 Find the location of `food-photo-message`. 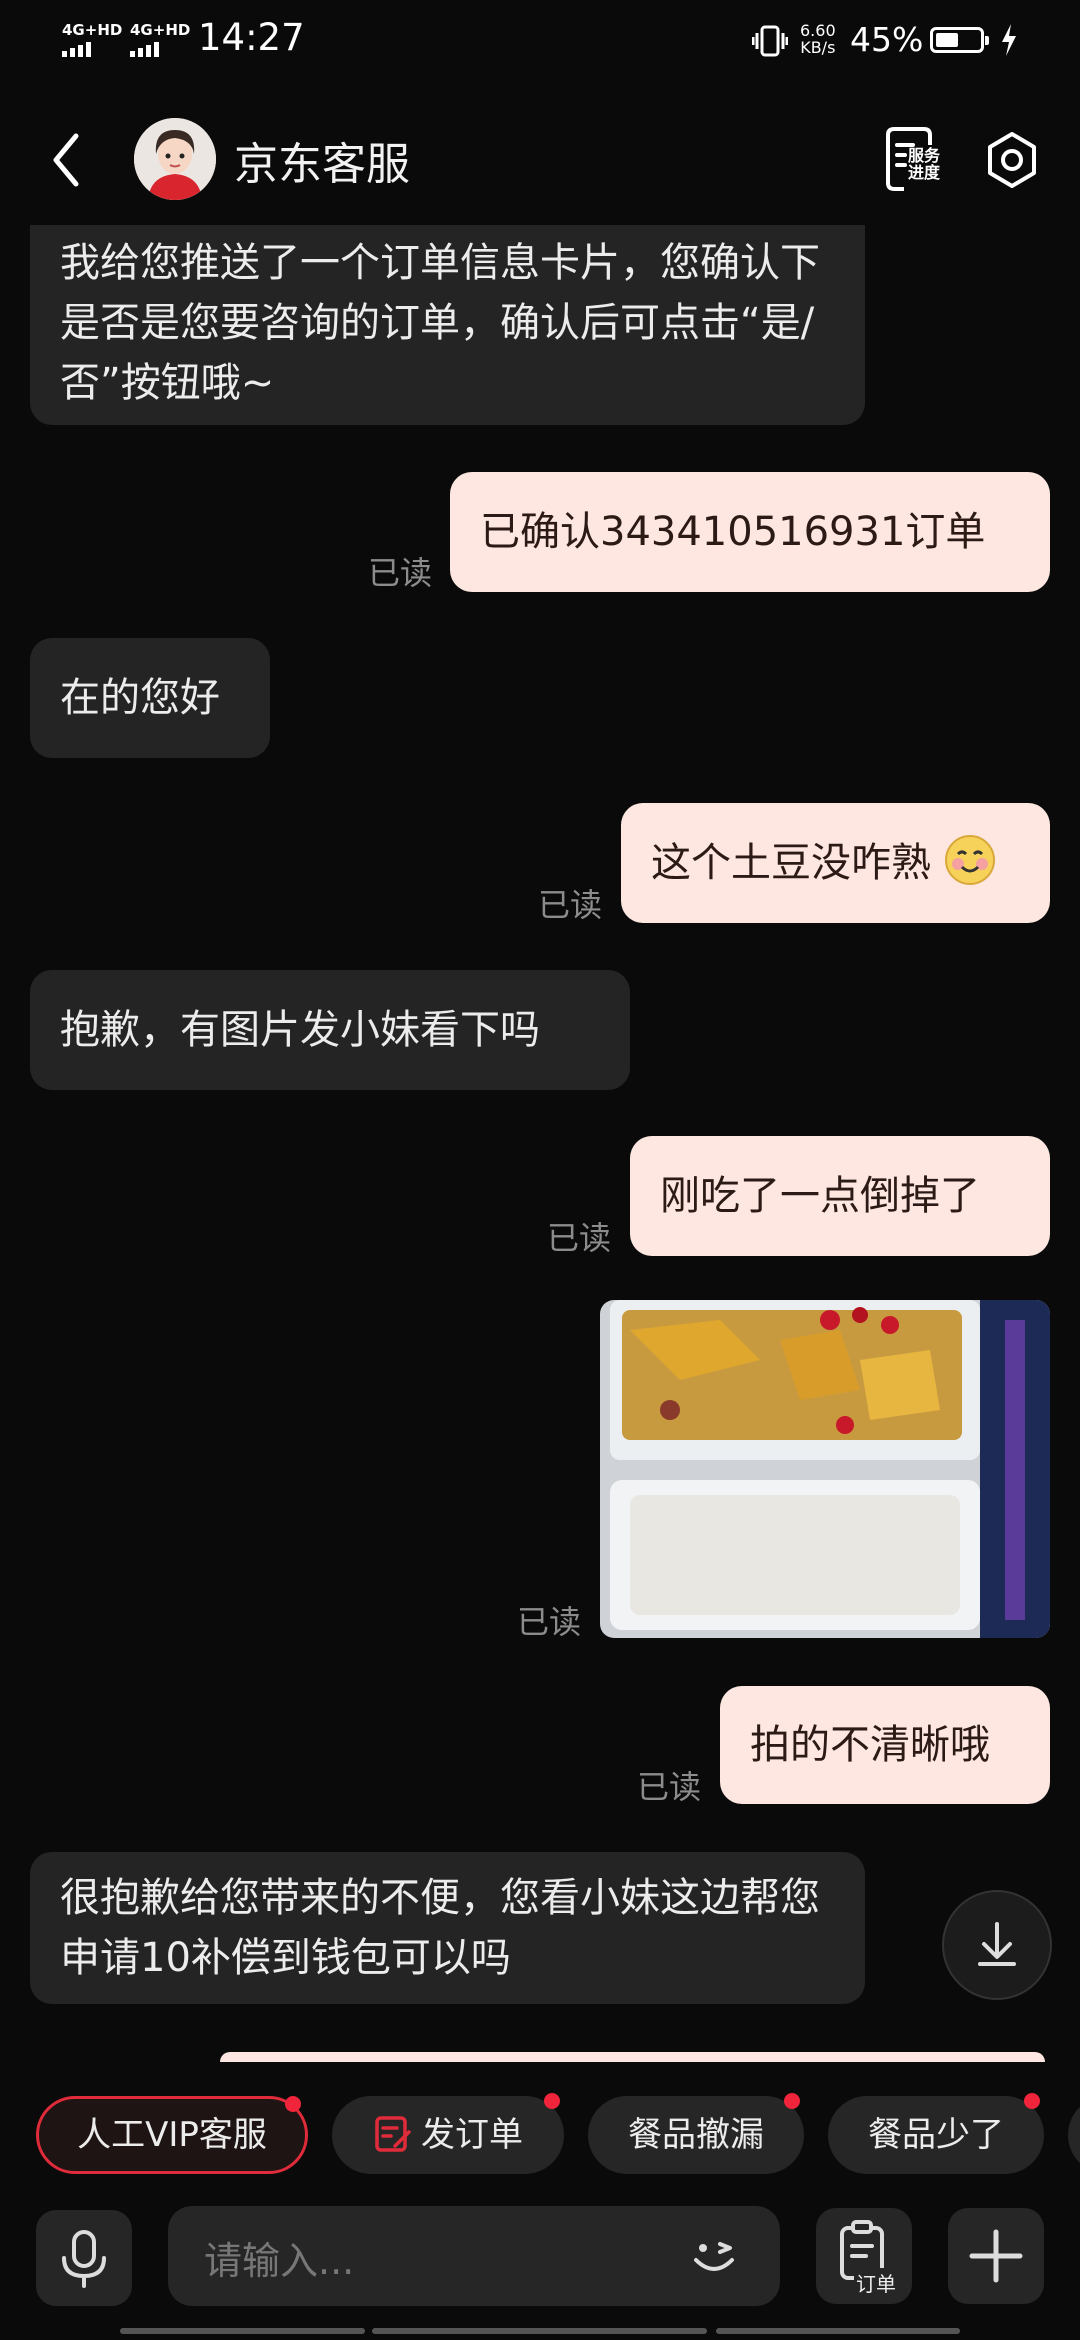

food-photo-message is located at coordinates (825, 1469).